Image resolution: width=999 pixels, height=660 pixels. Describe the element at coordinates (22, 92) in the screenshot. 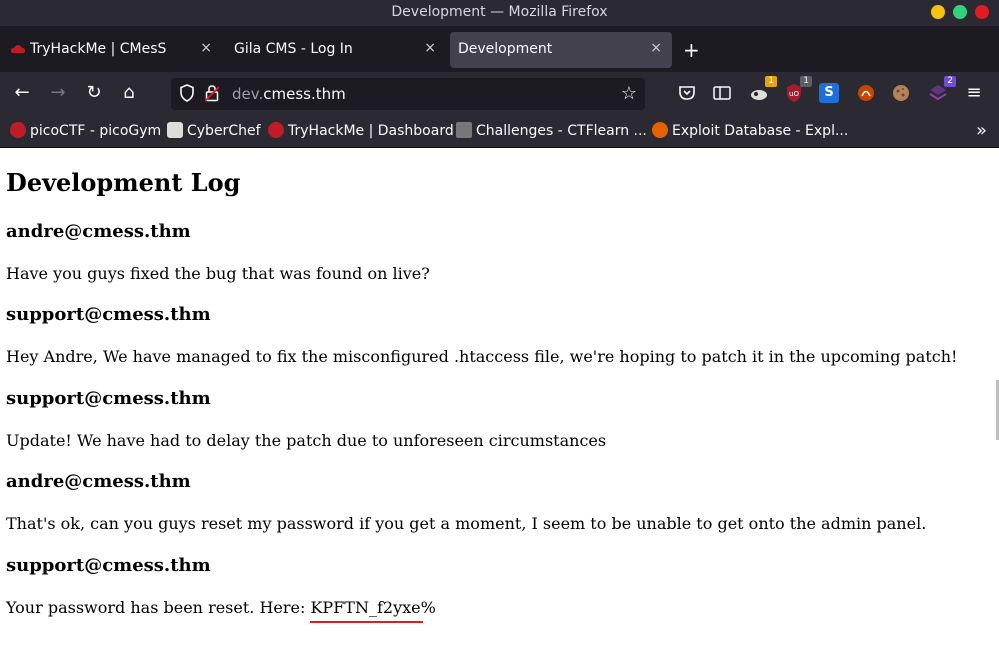

I see `back-button: ←` at that location.